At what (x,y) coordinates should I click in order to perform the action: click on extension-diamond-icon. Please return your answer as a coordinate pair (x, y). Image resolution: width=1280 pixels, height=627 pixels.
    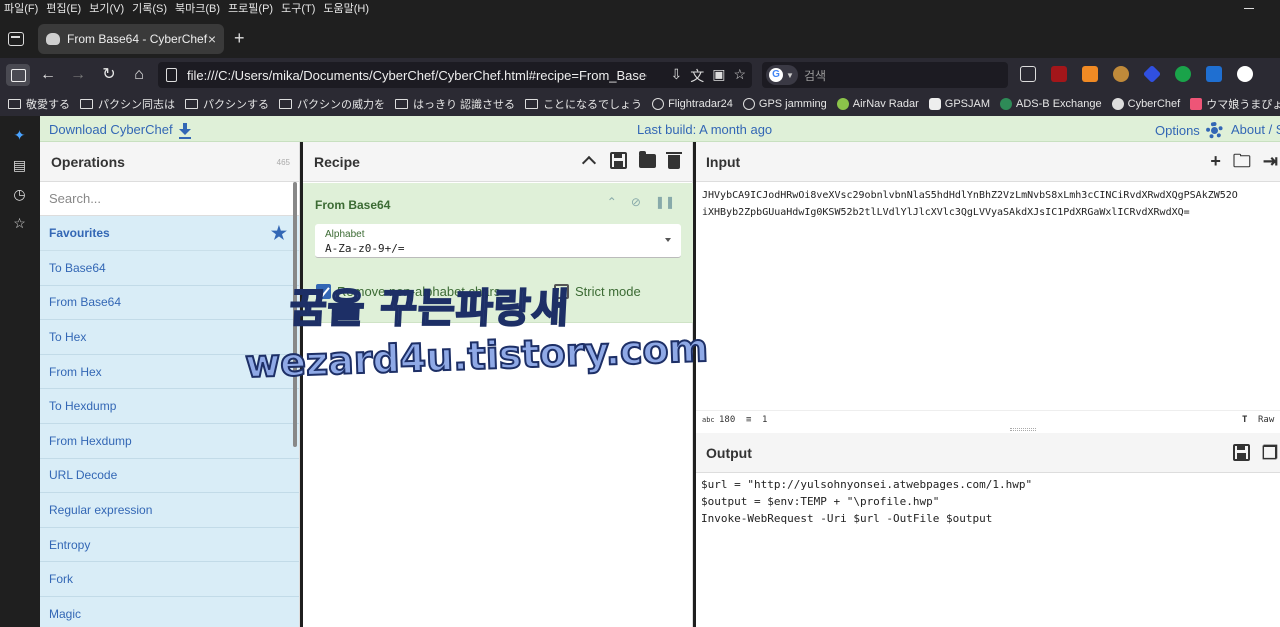
    Looking at the image, I should click on (1152, 74).